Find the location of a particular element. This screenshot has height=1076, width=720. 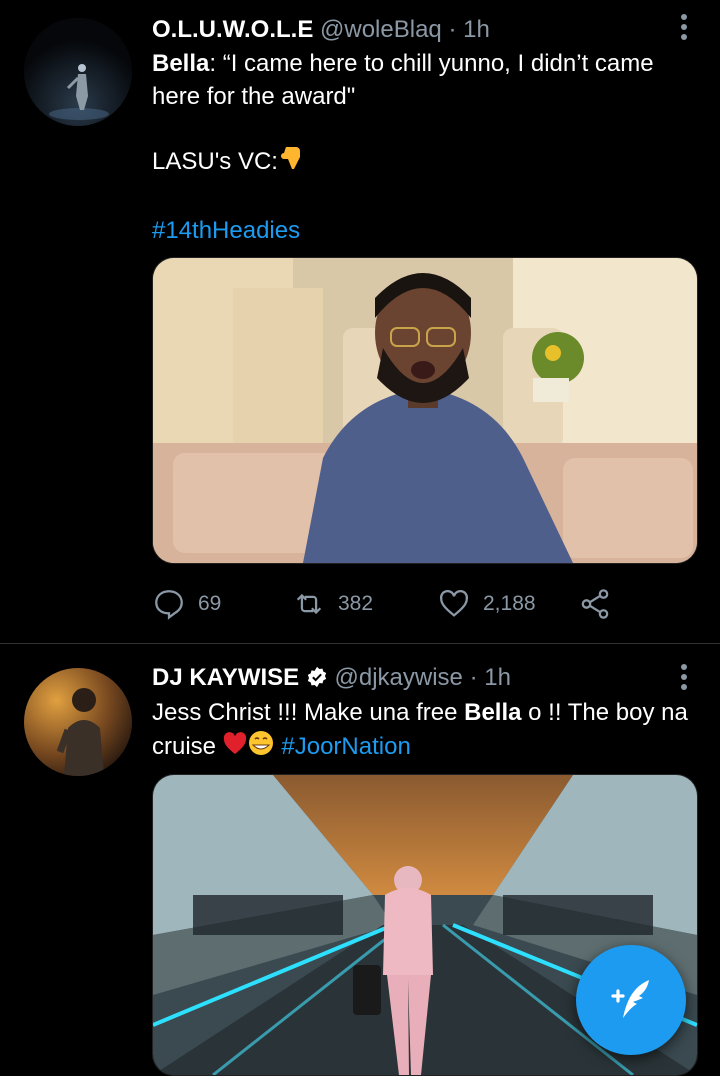

handle: @djkaywise is located at coordinates (399, 677).